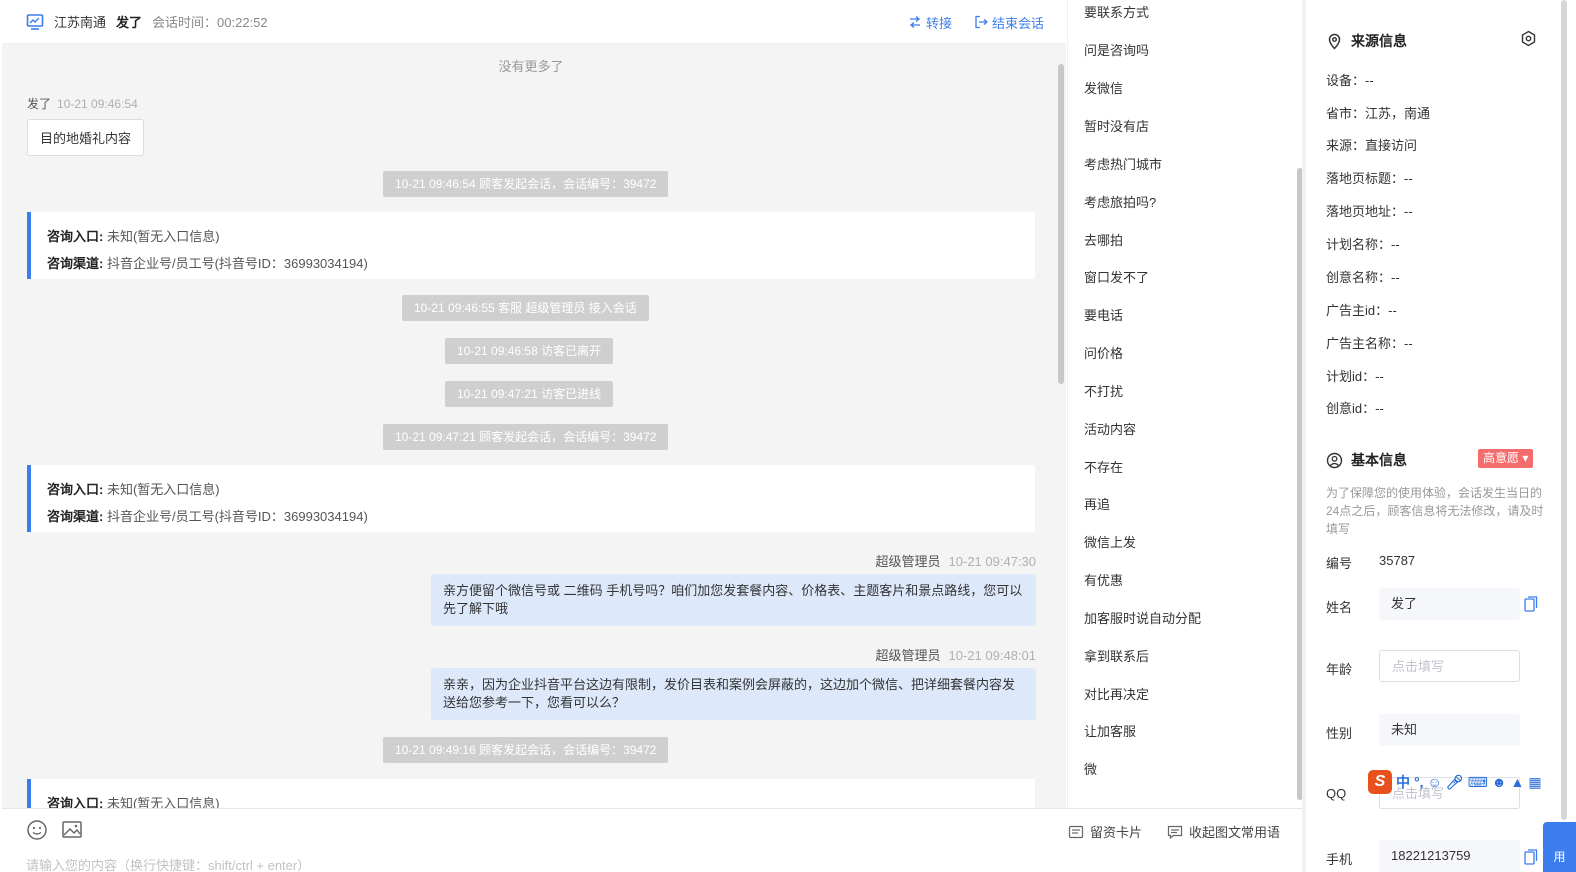  What do you see at coordinates (1449, 856) in the screenshot?
I see `phone-field: 18221213759` at bounding box center [1449, 856].